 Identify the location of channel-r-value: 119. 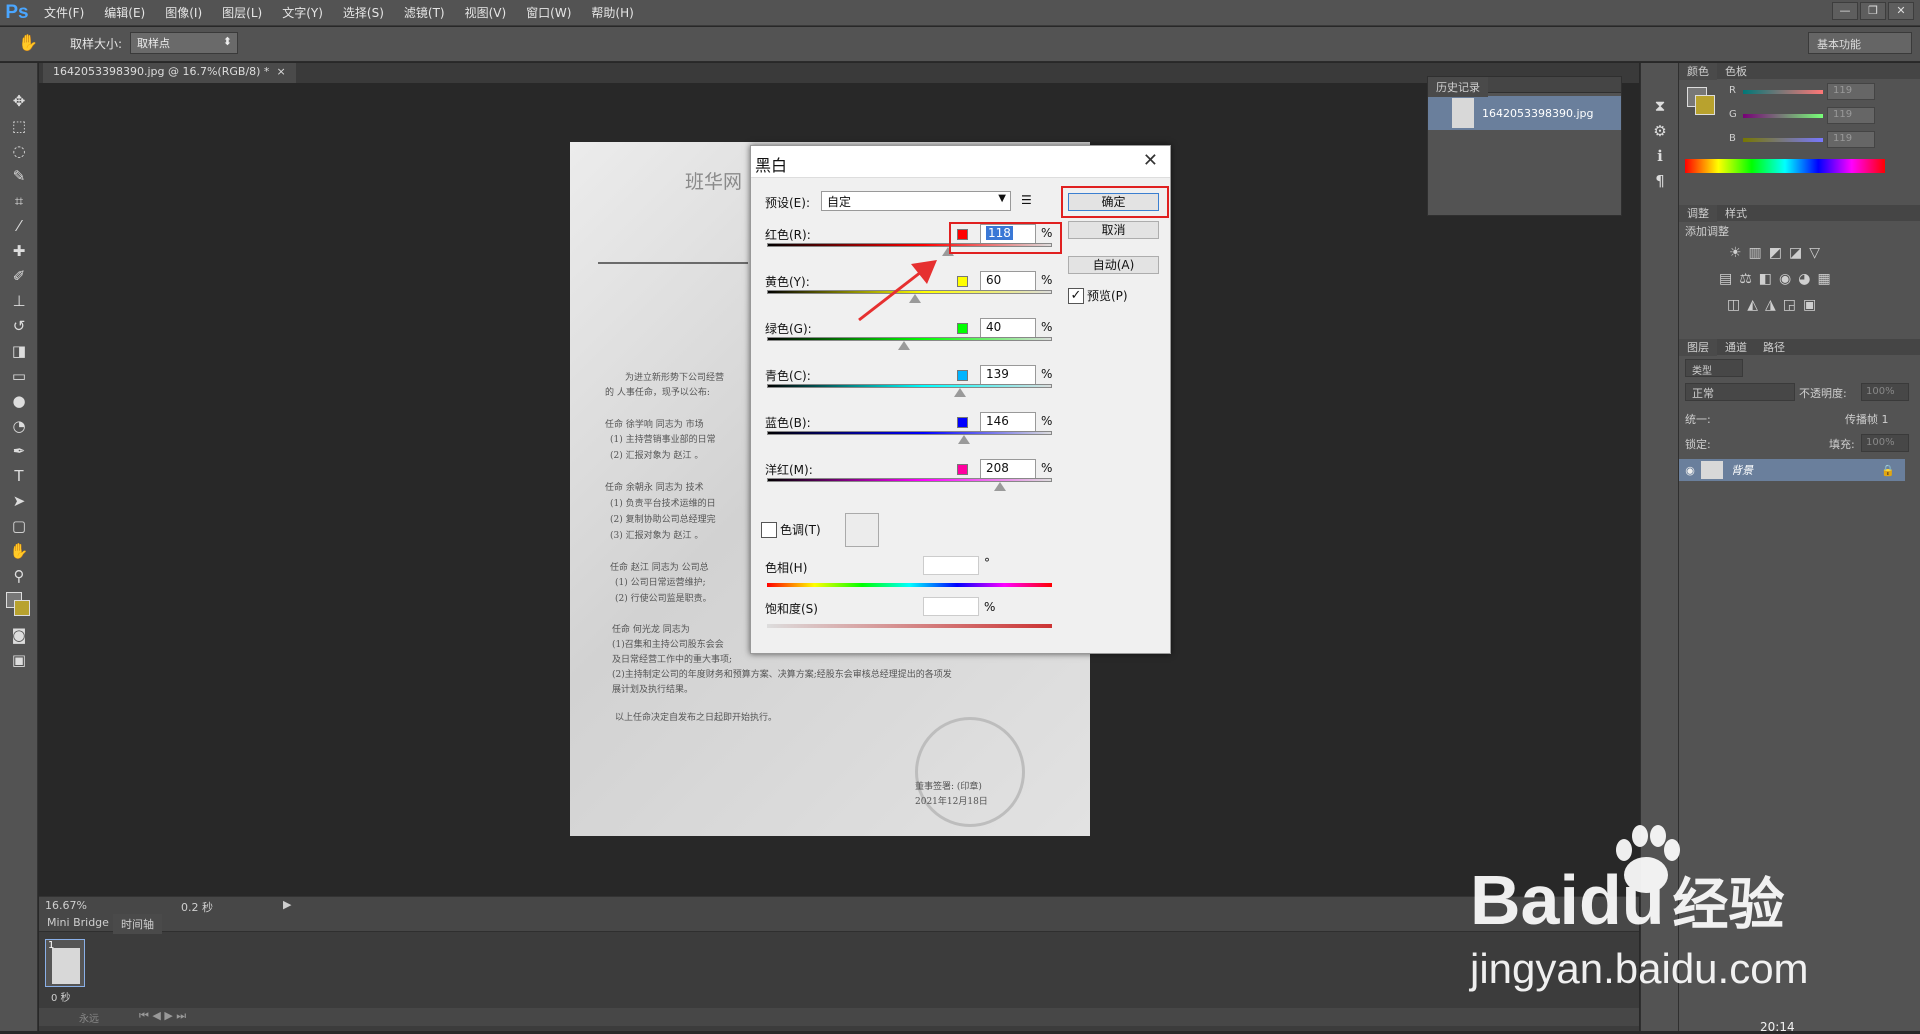
(1851, 91).